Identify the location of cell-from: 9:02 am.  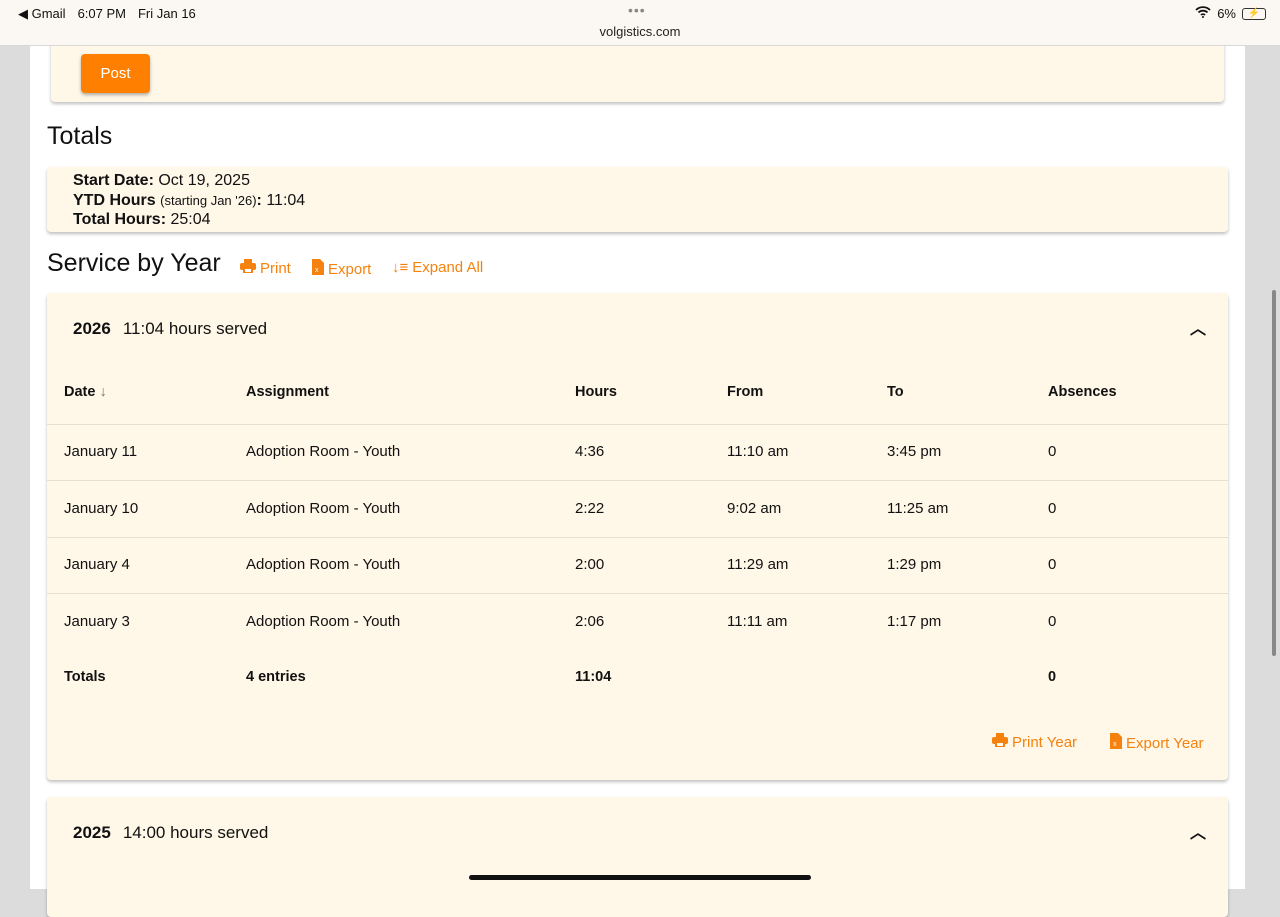
(754, 508).